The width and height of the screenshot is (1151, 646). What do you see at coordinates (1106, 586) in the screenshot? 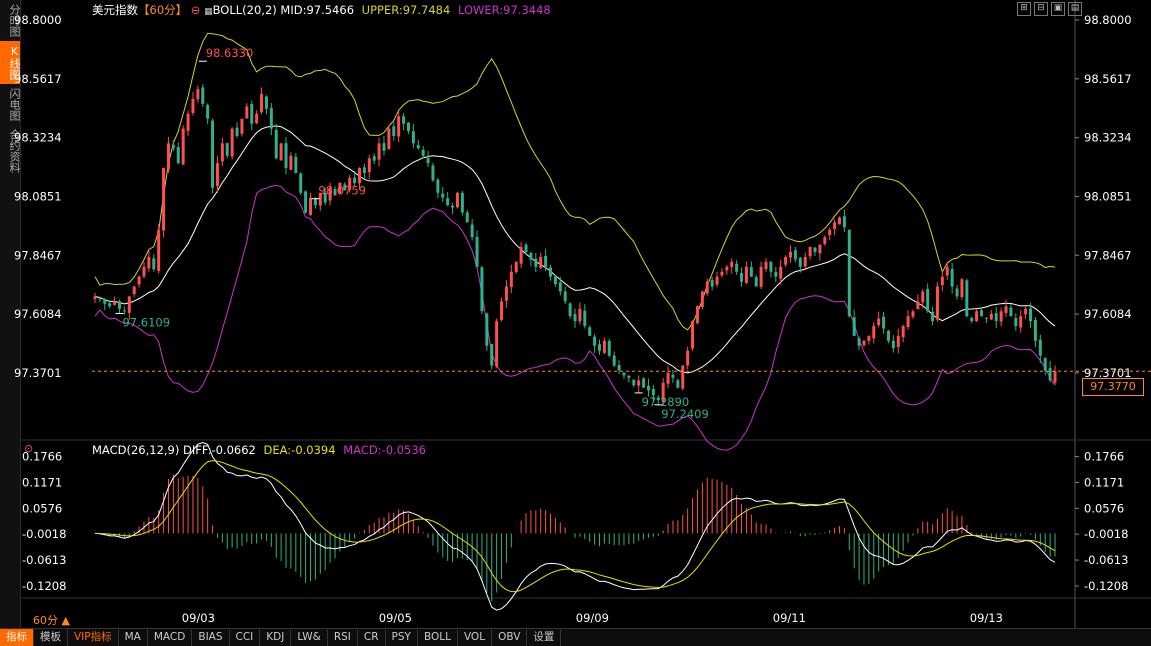
I see `macd-y-tick-right: -0.1208` at bounding box center [1106, 586].